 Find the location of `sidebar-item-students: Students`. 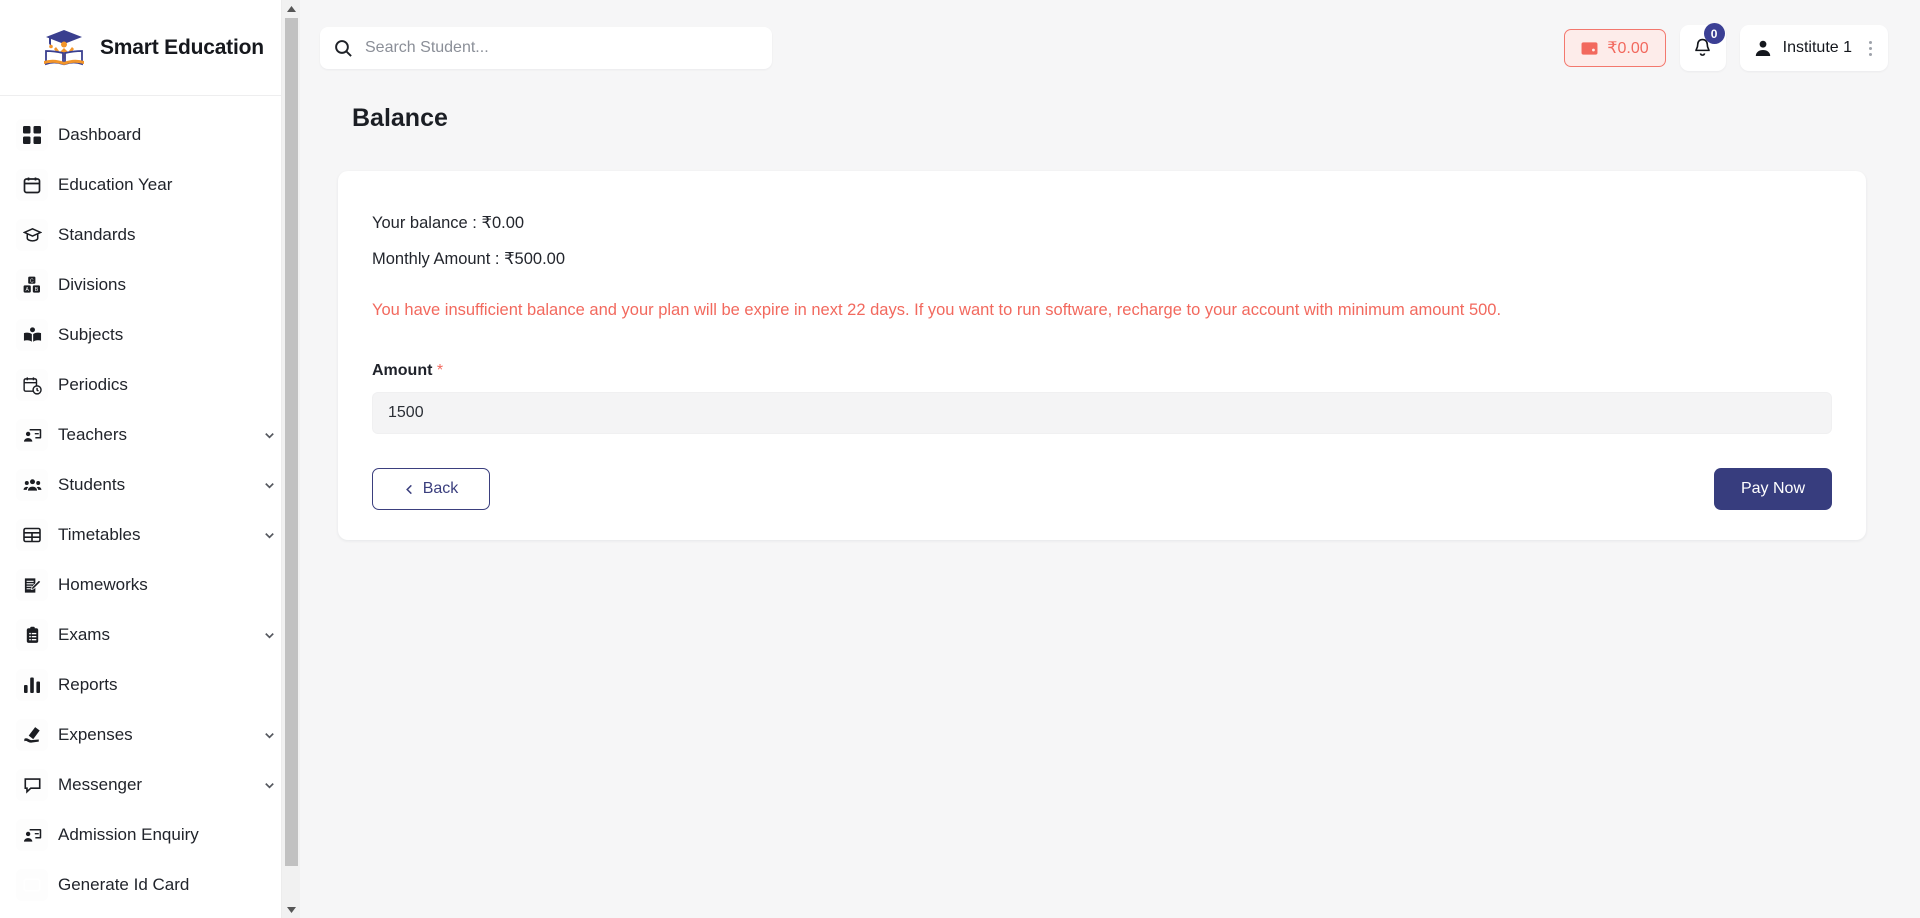

sidebar-item-students: Students is located at coordinates (150, 485).